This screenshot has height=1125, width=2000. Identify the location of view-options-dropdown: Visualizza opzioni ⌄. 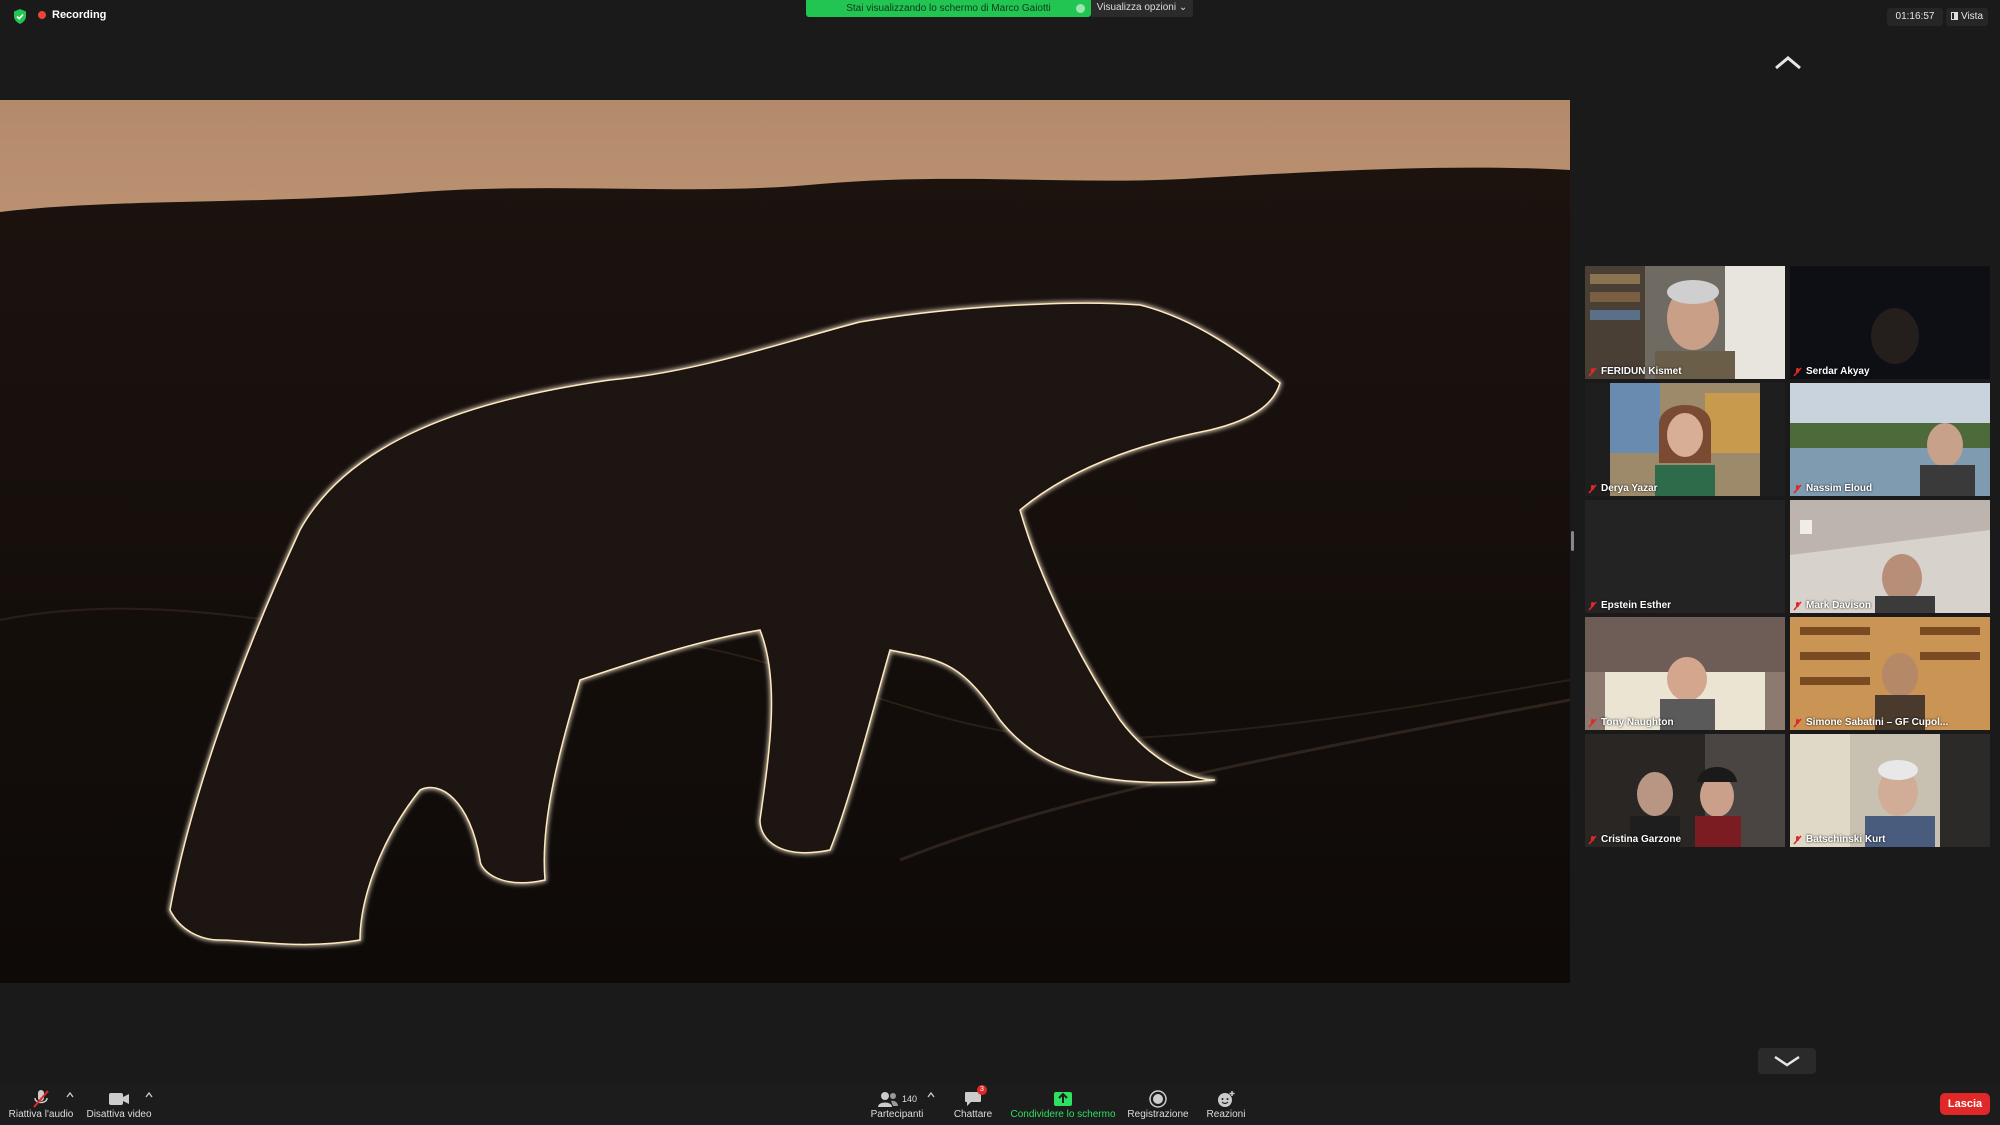
(1142, 8).